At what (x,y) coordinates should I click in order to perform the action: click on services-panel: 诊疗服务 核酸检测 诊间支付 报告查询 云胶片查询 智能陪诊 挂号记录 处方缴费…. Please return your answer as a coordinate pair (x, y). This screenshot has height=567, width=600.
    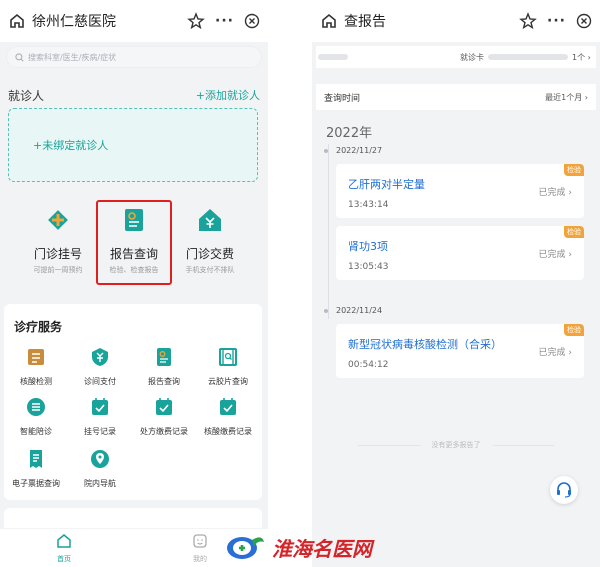
    Looking at the image, I should click on (133, 402).